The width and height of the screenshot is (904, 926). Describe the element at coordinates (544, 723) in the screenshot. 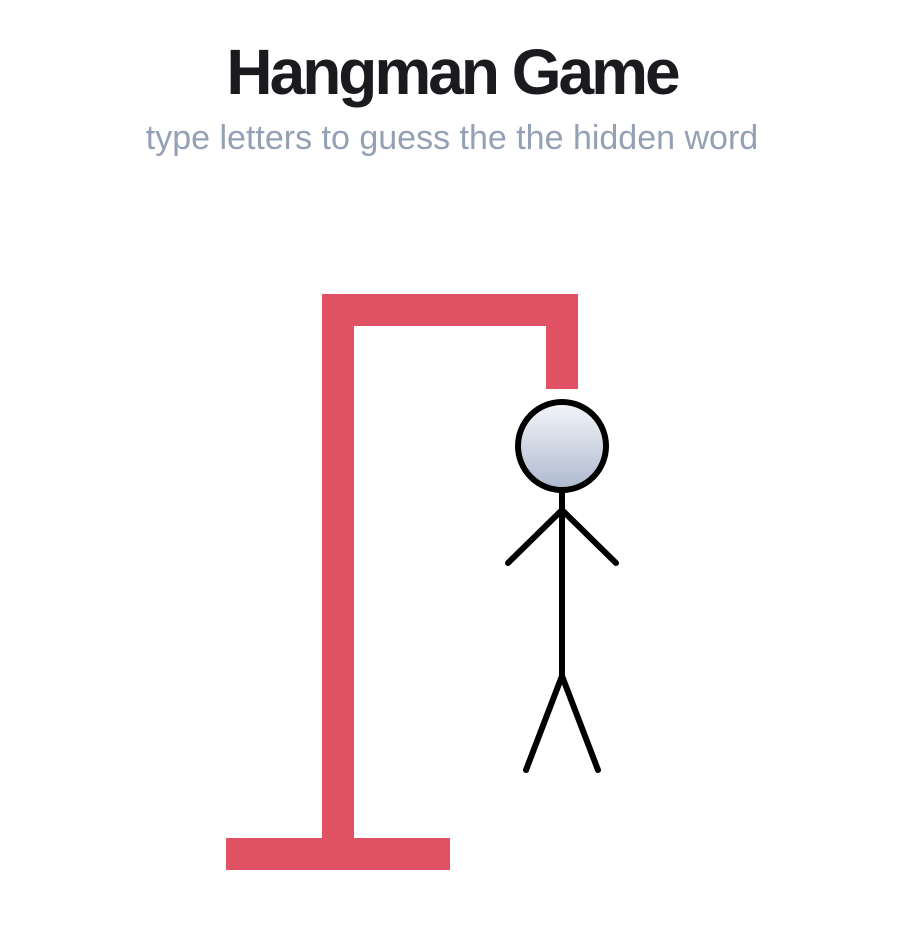

I see `figure-left-leg` at that location.